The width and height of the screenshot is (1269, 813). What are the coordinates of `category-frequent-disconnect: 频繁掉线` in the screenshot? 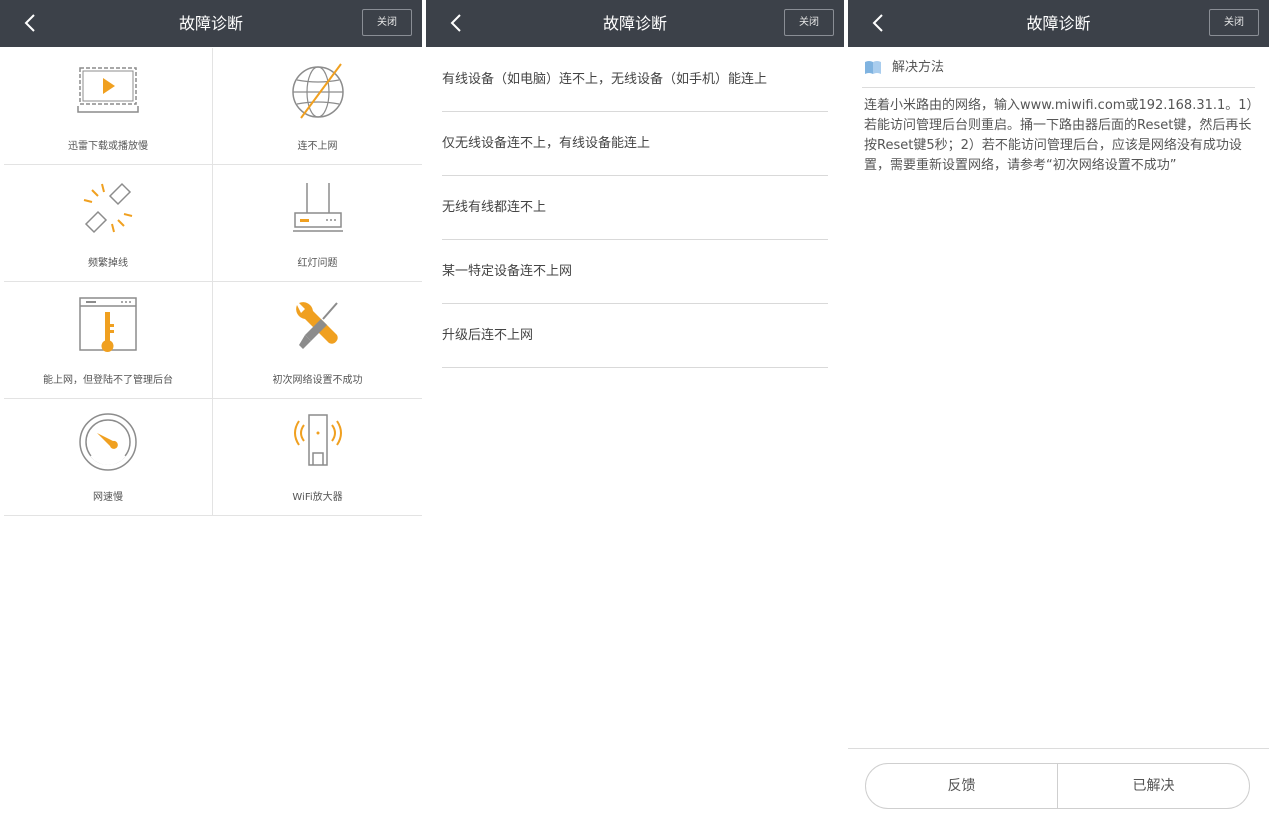 It's located at (108, 223).